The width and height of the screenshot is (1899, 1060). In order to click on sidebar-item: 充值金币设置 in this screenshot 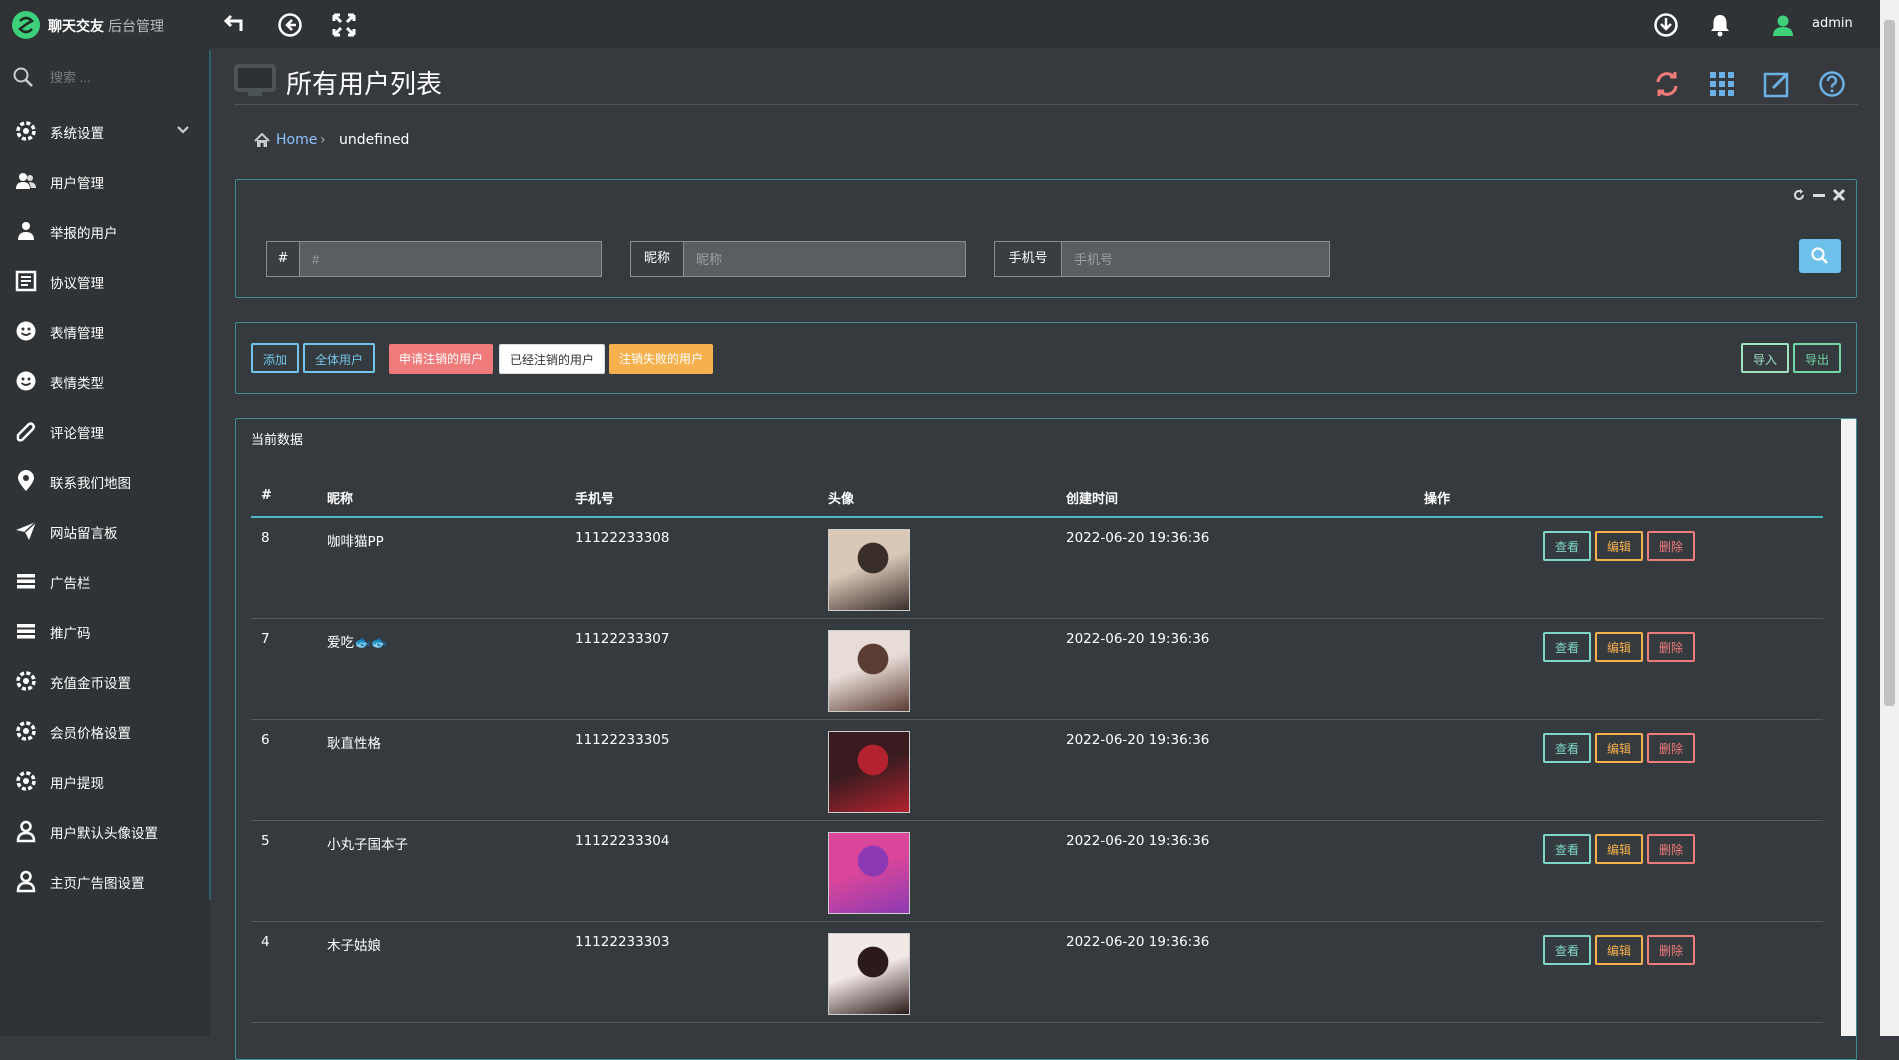, I will do `click(105, 681)`.